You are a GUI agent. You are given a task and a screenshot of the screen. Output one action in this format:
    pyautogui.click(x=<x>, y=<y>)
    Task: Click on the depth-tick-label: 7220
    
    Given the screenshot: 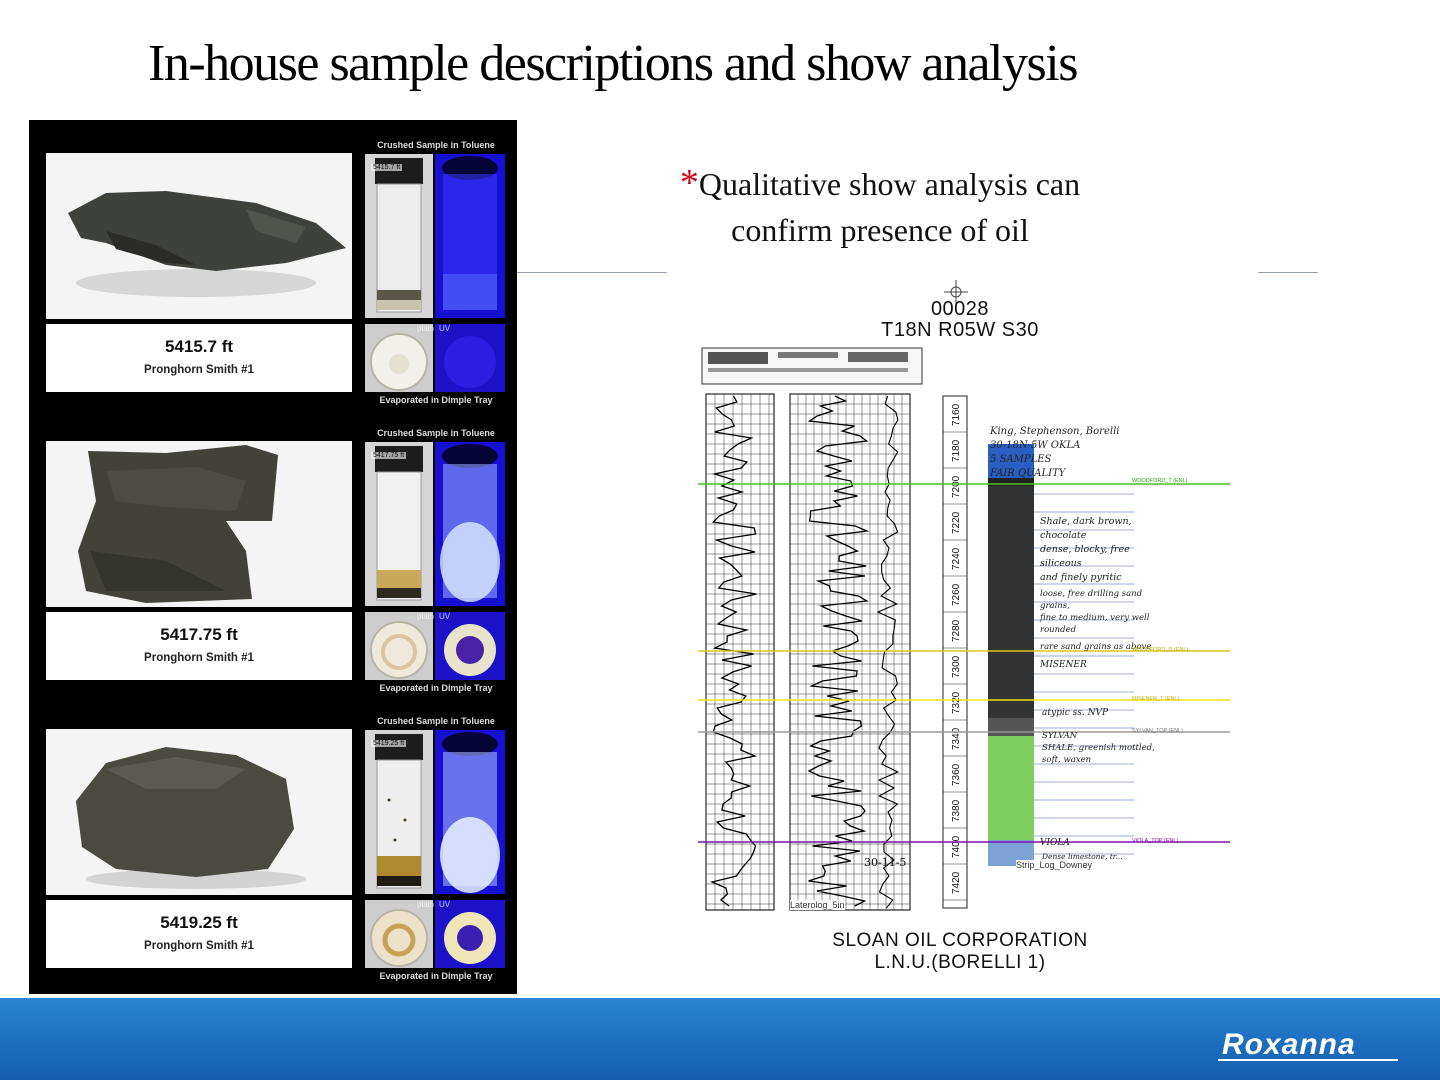 What is the action you would take?
    pyautogui.click(x=956, y=522)
    